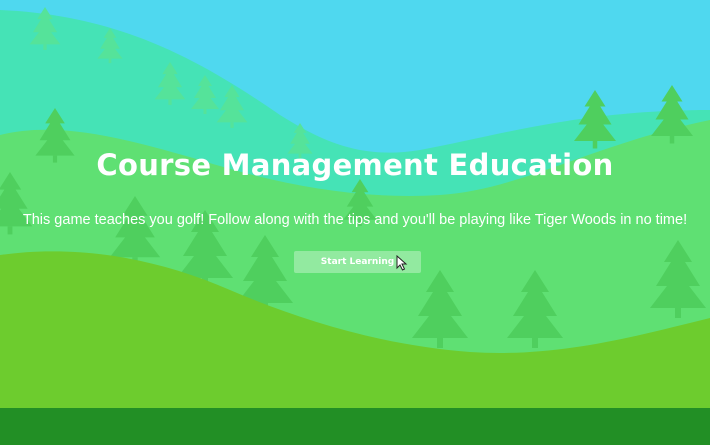 This screenshot has width=710, height=445. Describe the element at coordinates (355, 165) in the screenshot. I see `page-title: Course Management Education` at that location.